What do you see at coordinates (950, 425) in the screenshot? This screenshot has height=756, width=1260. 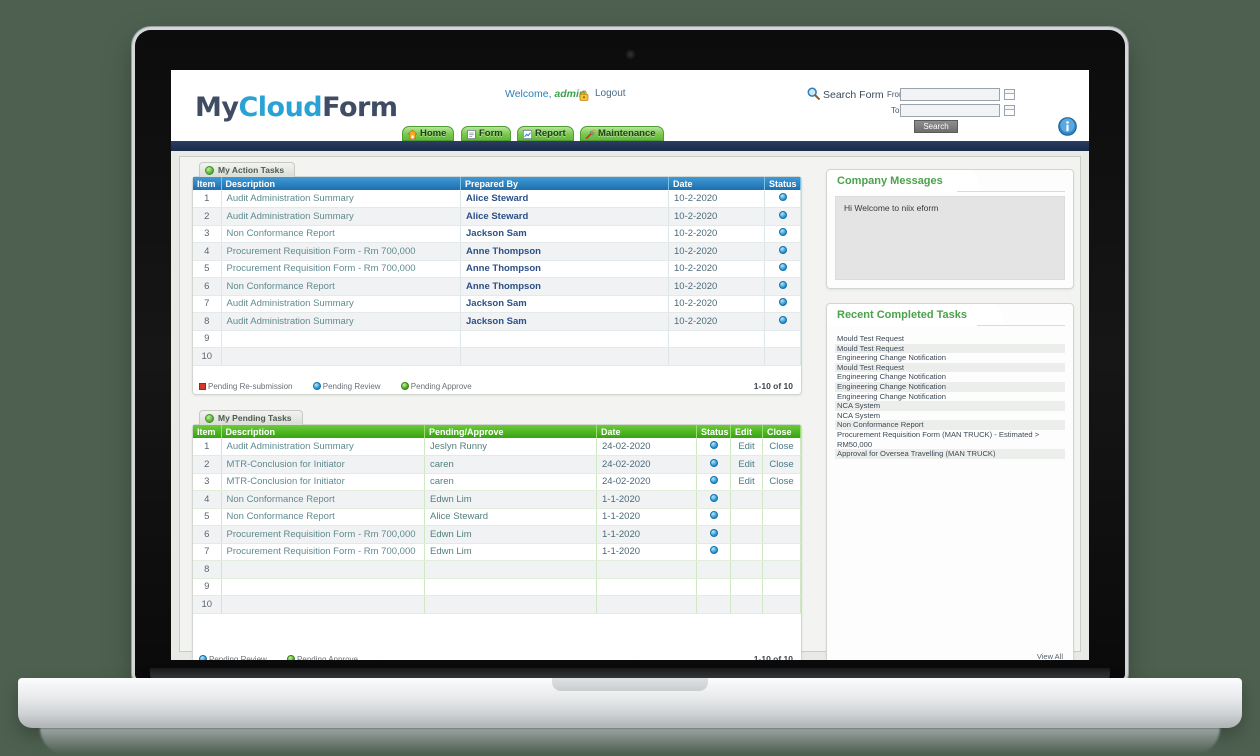 I see `list-item: Non Conformance Report` at bounding box center [950, 425].